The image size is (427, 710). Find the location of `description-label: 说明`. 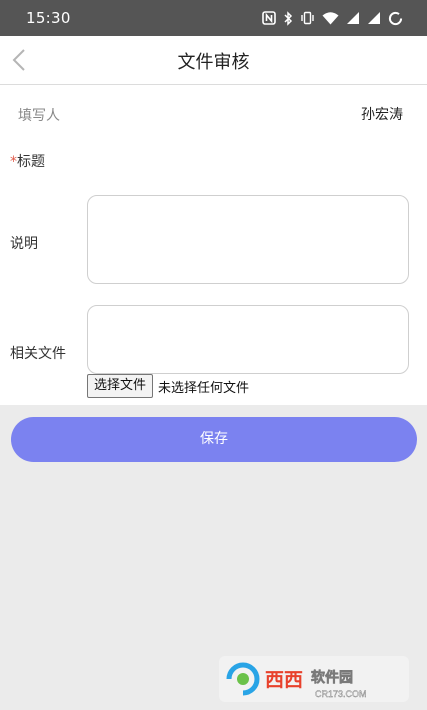

description-label: 说明 is located at coordinates (24, 244).